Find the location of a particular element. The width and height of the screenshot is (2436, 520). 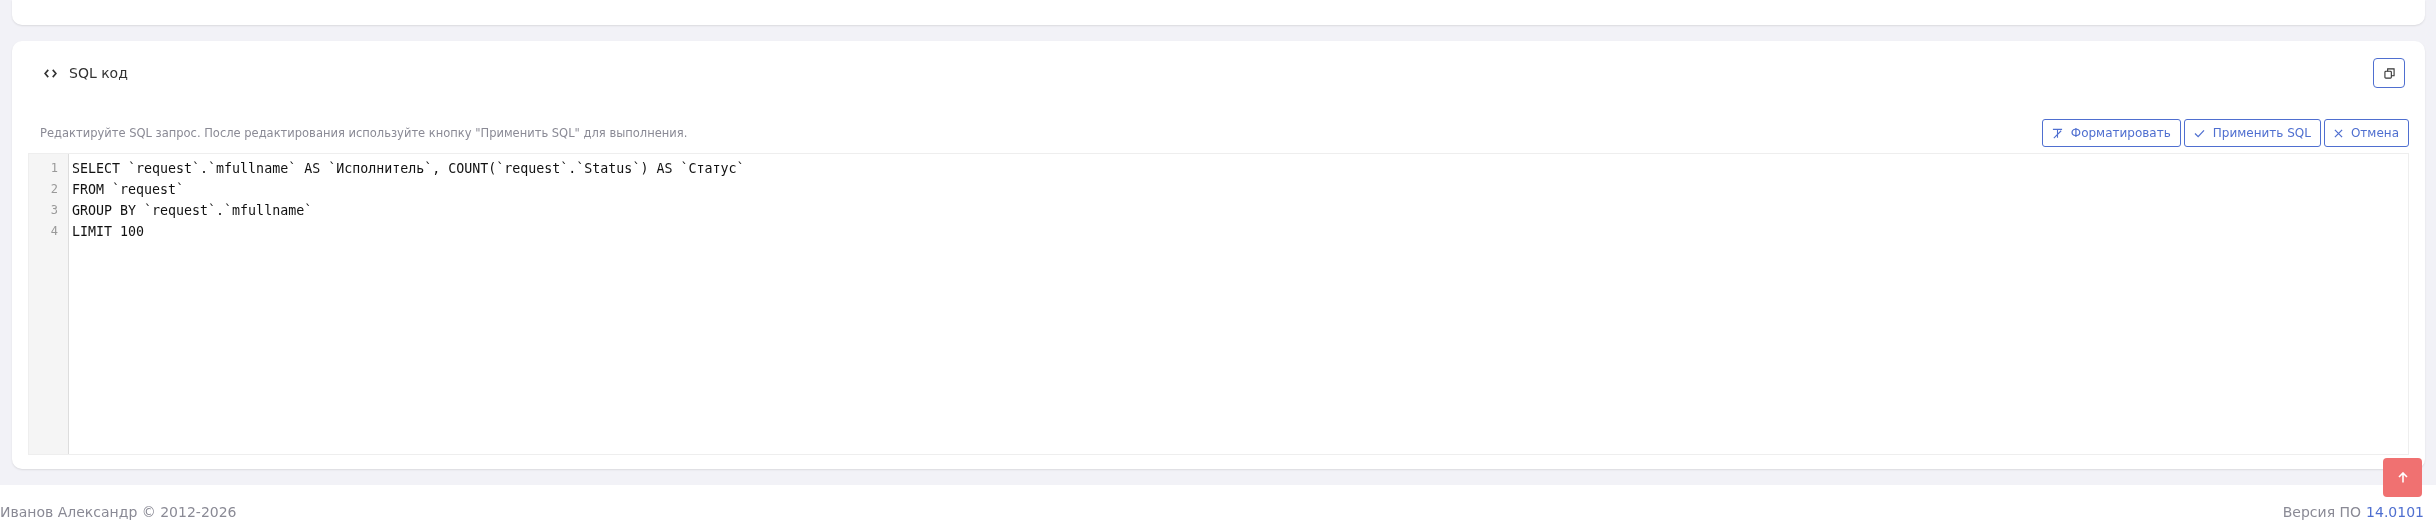

hint-text: Редактируйте SQL запрос. После редактирования используйте кнопку "Применить SQL" для выполнения. is located at coordinates (363, 133).